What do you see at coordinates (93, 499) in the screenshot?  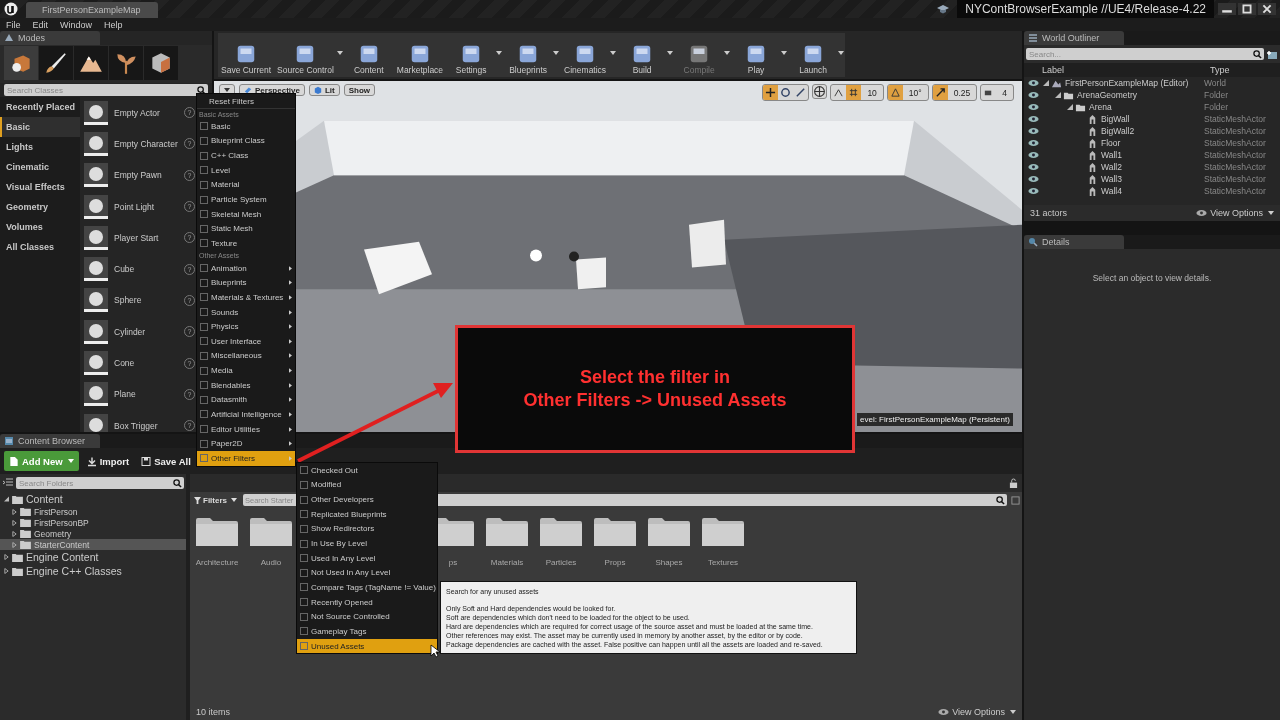 I see `folder-tree-item: Content` at bounding box center [93, 499].